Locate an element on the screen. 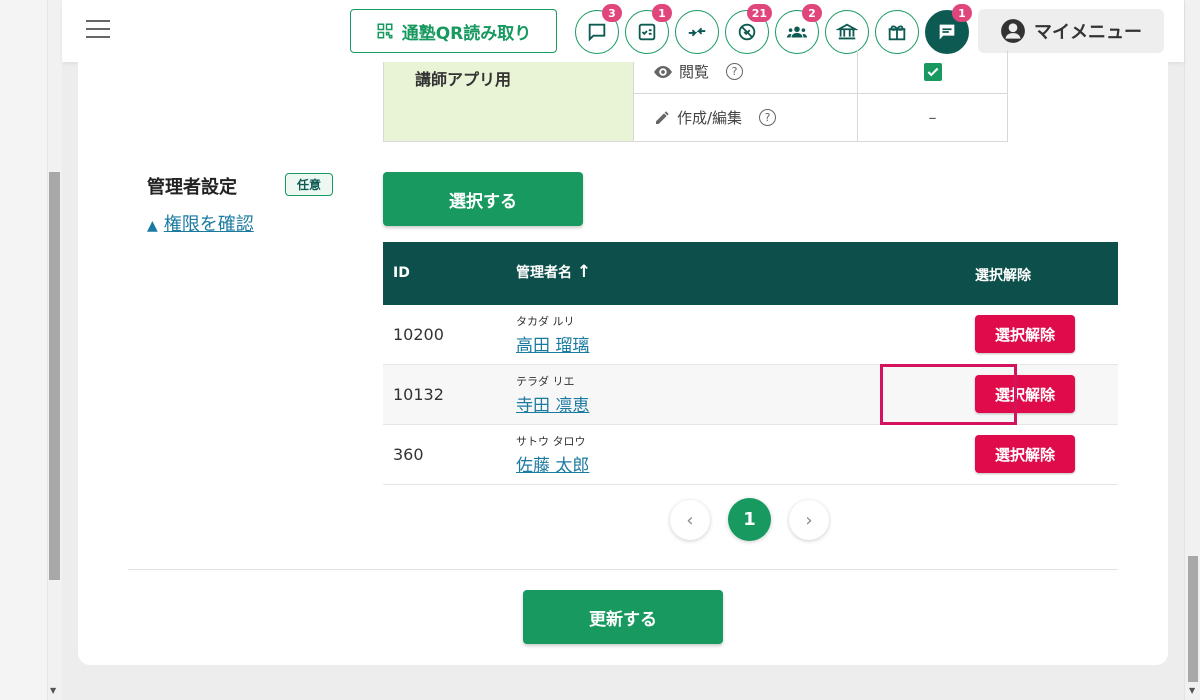 This screenshot has height=700, width=1200. pencil-icon is located at coordinates (662, 117).